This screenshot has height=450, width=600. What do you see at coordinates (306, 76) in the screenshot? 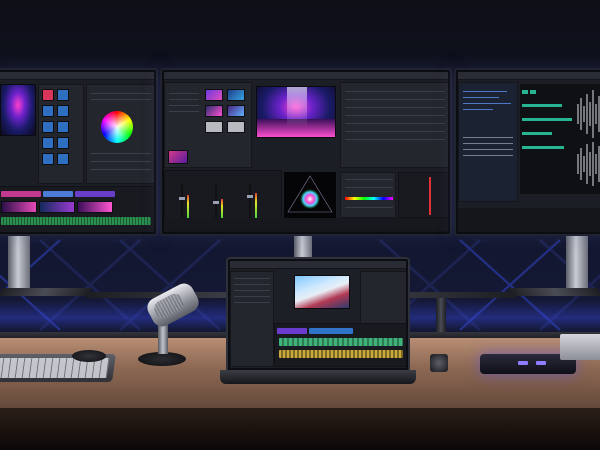
I see `center-menubar` at bounding box center [306, 76].